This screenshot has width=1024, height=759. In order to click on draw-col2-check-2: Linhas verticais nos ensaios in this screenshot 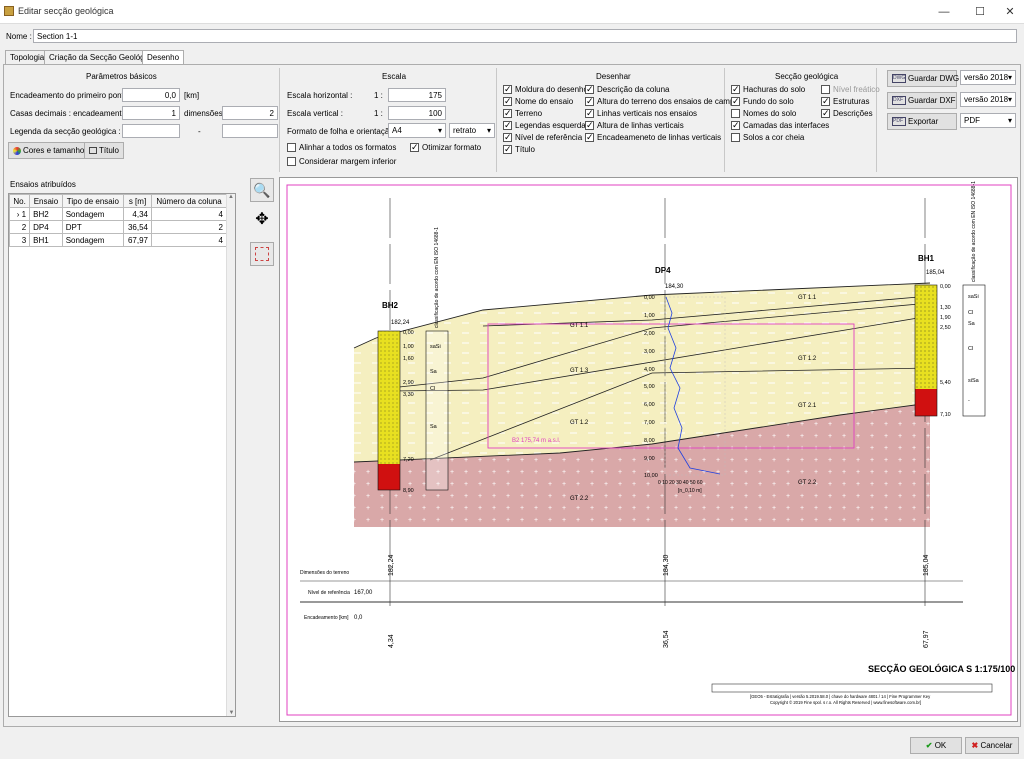, I will do `click(655, 114)`.